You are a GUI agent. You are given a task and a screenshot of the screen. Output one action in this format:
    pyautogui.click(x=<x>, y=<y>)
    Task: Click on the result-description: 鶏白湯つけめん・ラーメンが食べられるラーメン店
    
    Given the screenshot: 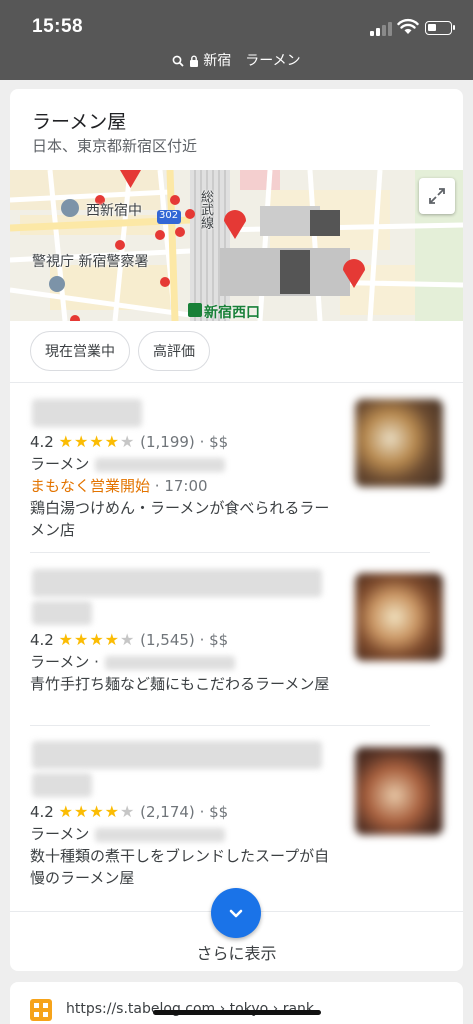 What is the action you would take?
    pyautogui.click(x=180, y=519)
    